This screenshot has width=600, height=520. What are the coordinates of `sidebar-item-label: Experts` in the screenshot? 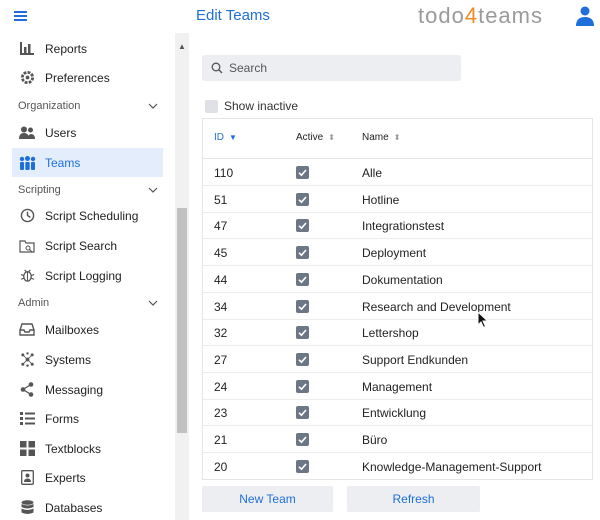 It's located at (65, 477).